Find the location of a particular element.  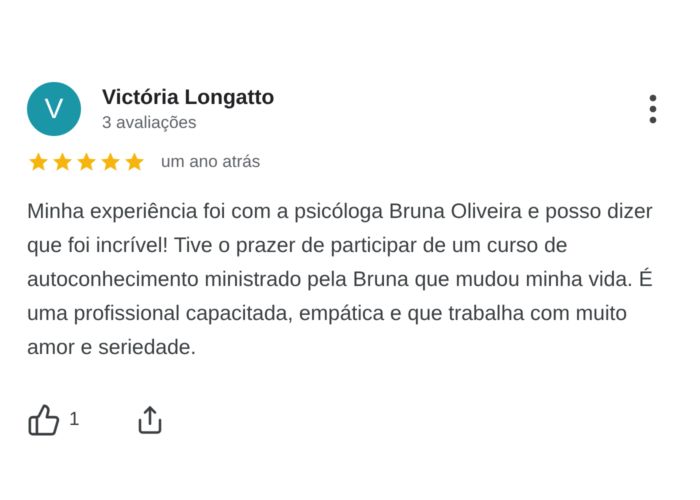

review-count: 3 avaliações is located at coordinates (150, 122).